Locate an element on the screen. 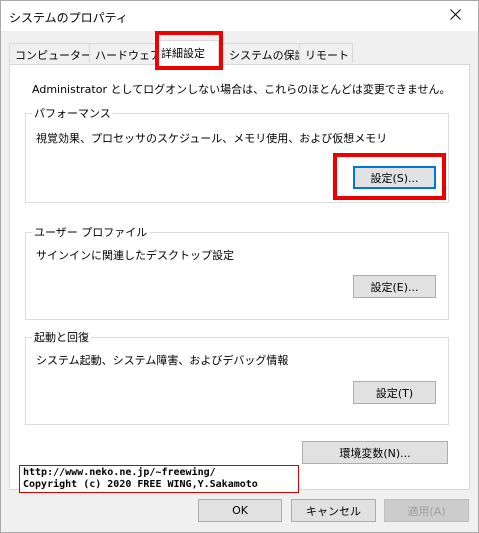  title-bar: システムのプロパティ is located at coordinates (239, 16).